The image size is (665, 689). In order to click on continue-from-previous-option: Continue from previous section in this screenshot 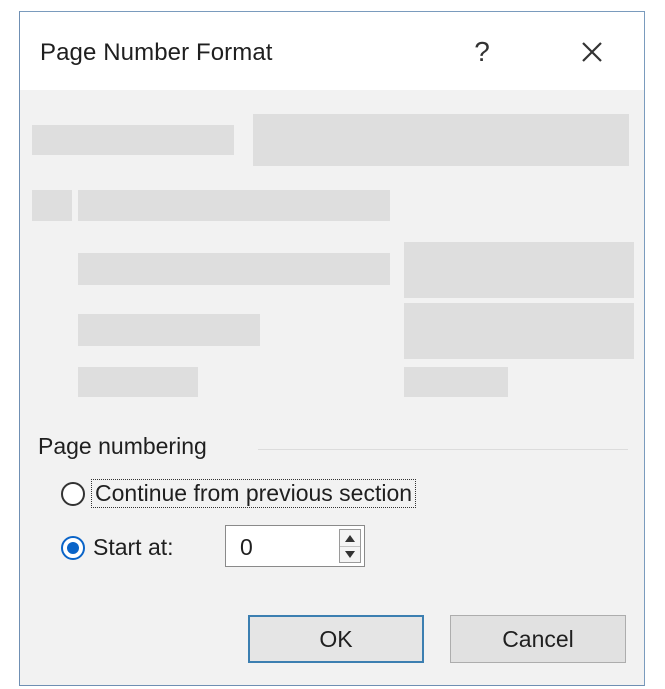, I will do `click(239, 493)`.